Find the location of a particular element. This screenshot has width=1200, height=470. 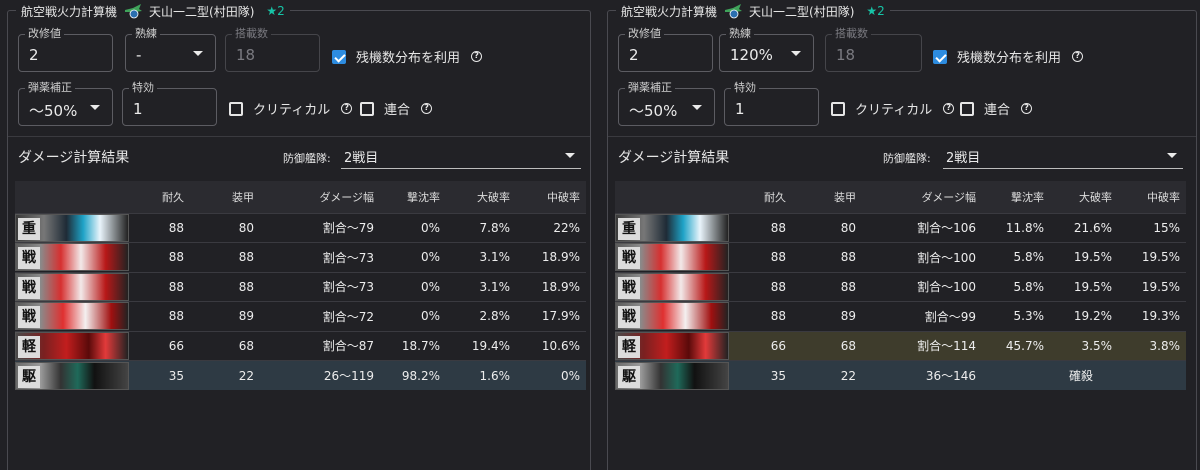

table-row: 軽 66 68 割合～87 18.7% 19.4% 10.6% is located at coordinates (300, 345).